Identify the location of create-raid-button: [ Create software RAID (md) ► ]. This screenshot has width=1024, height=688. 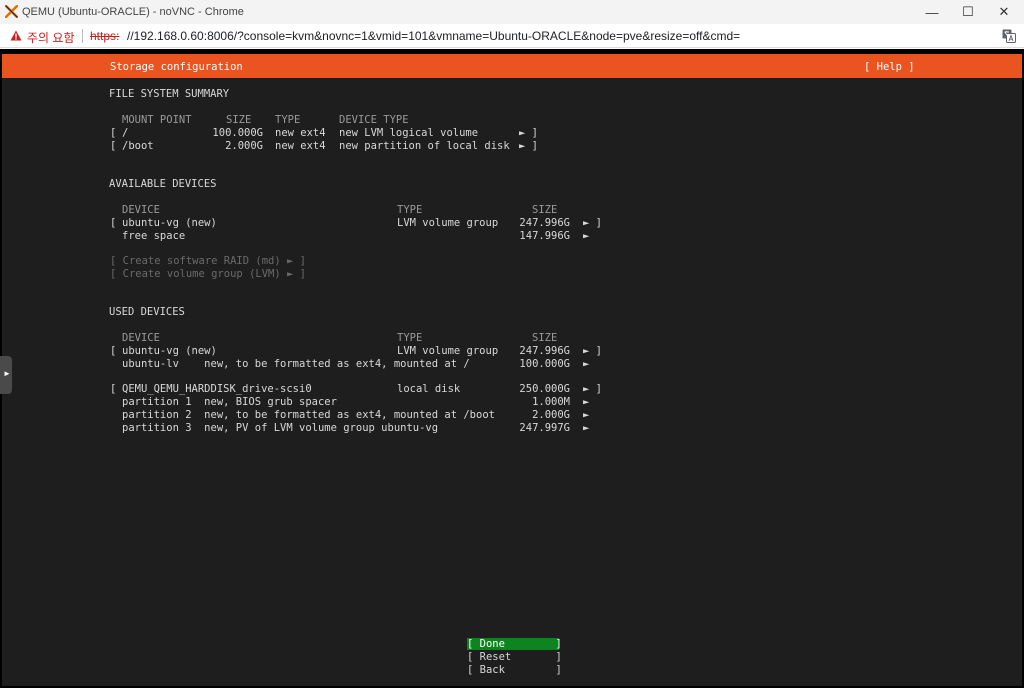
(208, 261).